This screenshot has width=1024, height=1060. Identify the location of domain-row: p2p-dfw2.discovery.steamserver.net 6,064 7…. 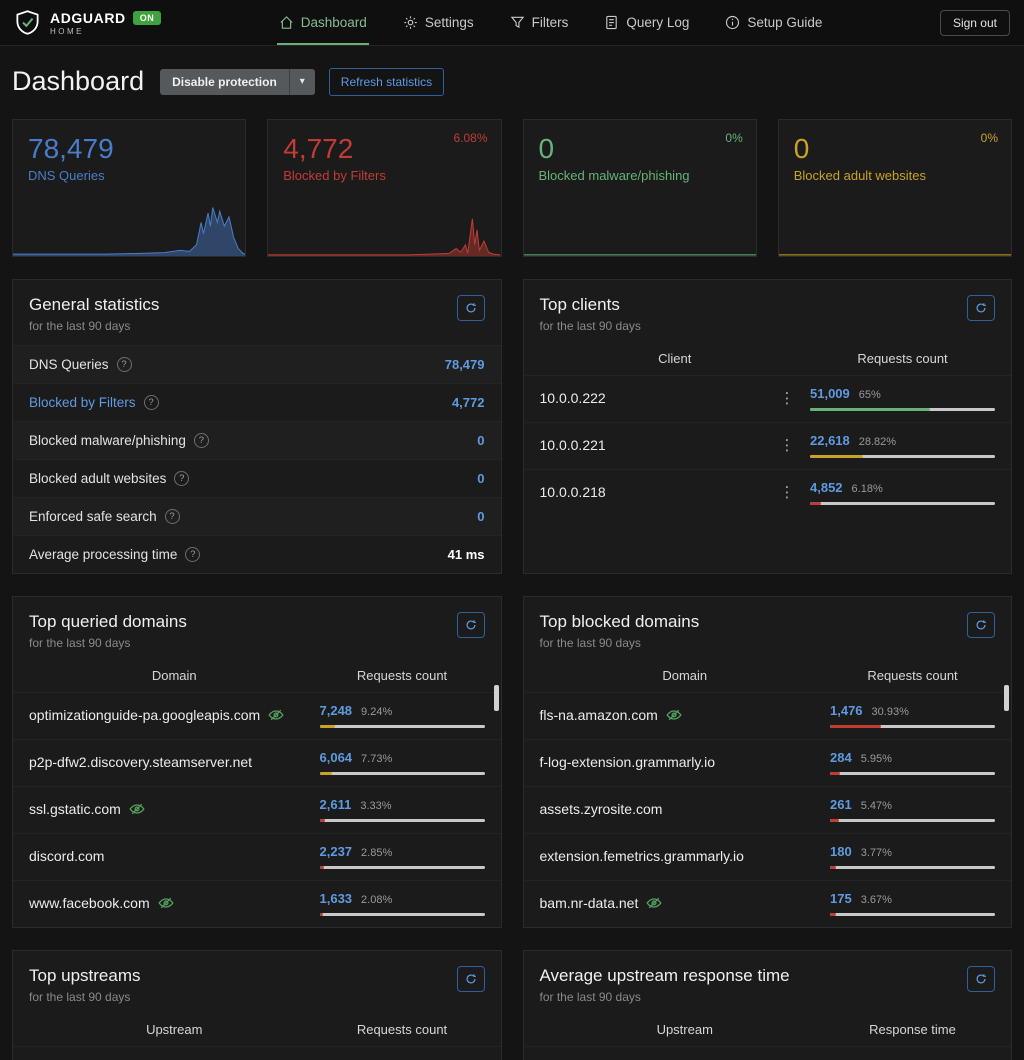
(257, 762).